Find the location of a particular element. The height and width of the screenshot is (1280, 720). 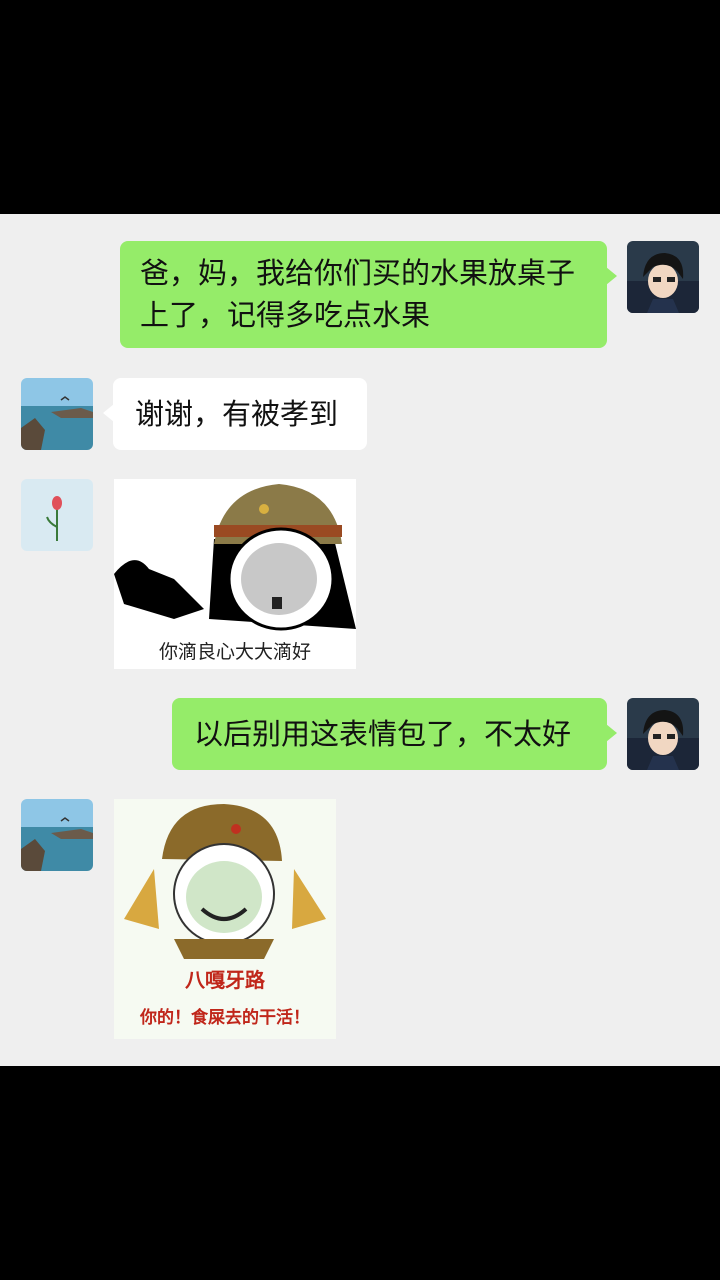

dad-avatar-icon is located at coordinates (57, 515).